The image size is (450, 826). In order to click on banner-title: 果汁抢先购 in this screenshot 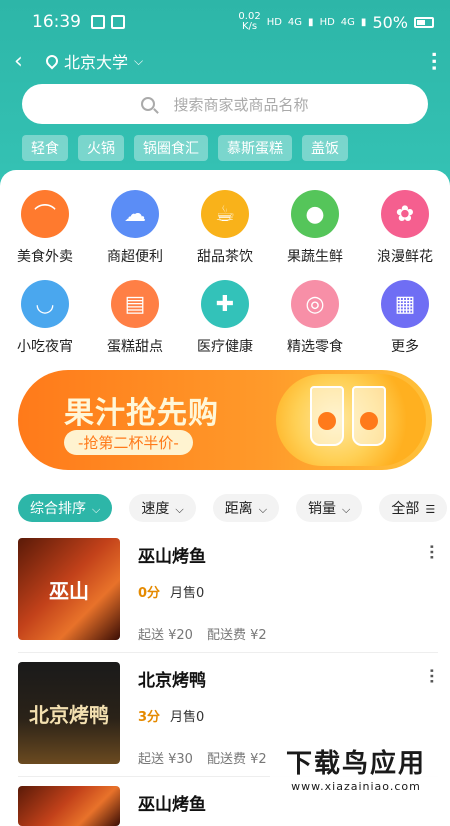, I will do `click(141, 413)`.